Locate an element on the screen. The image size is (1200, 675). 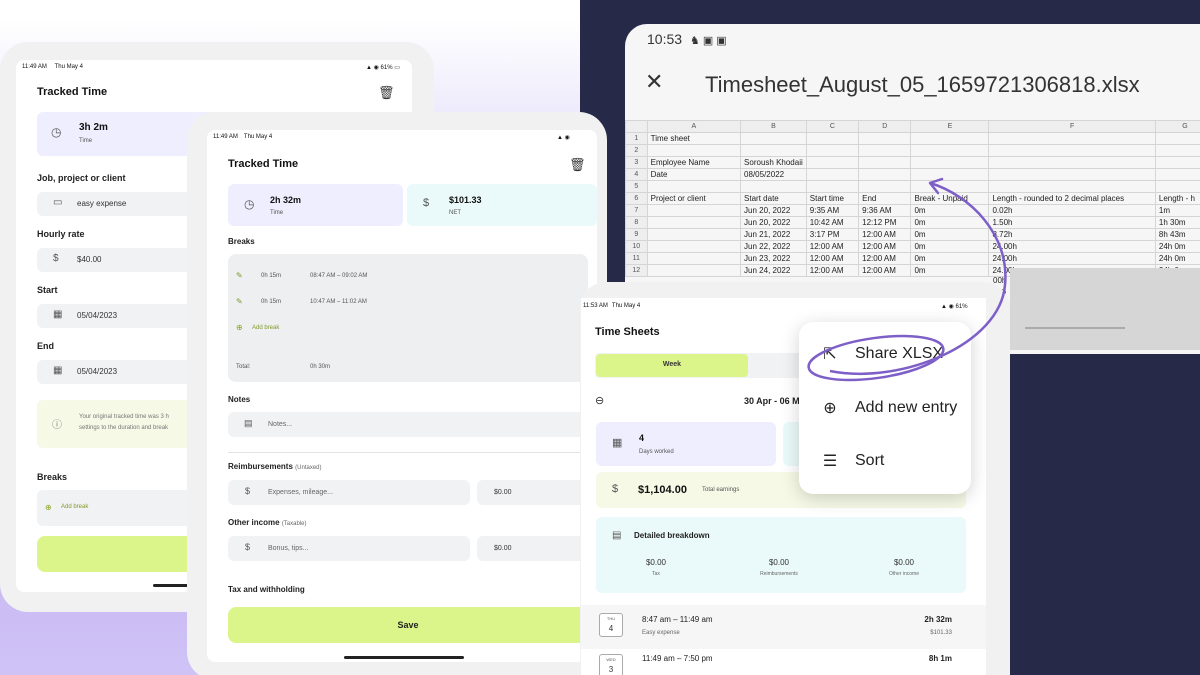
save-button: Save is located at coordinates (408, 625).